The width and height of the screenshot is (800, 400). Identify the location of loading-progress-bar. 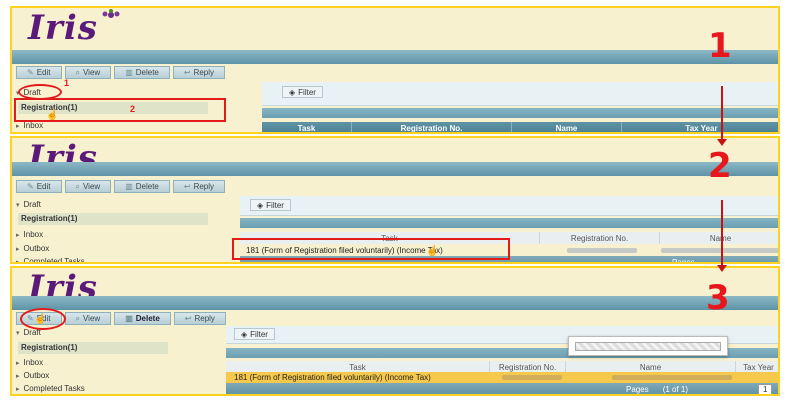
(648, 346).